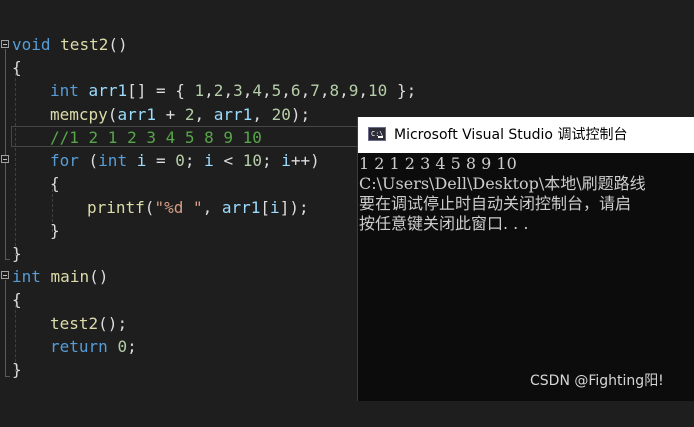 The width and height of the screenshot is (694, 427). What do you see at coordinates (70, 276) in the screenshot?
I see `function-name: main` at bounding box center [70, 276].